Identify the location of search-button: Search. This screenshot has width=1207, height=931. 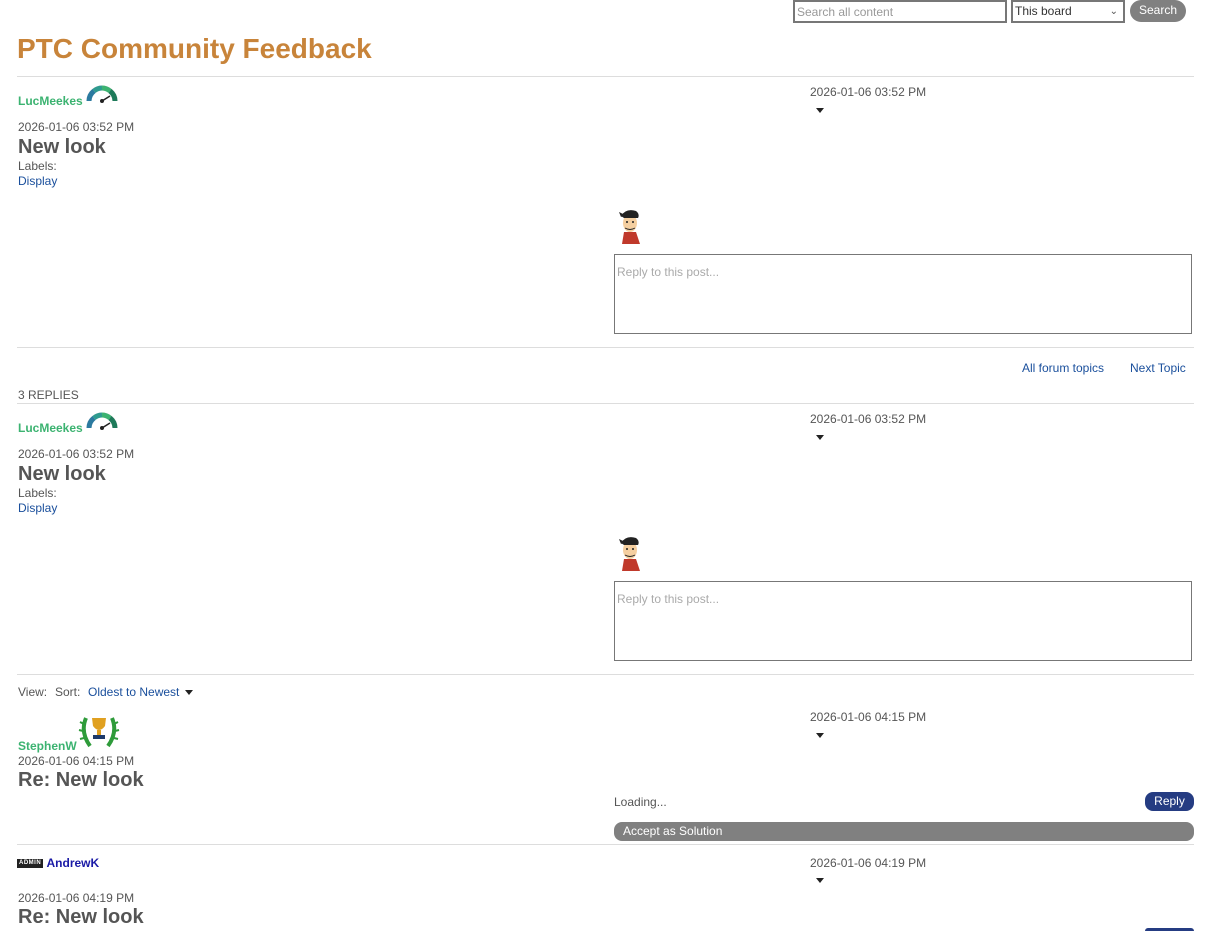
(1158, 11).